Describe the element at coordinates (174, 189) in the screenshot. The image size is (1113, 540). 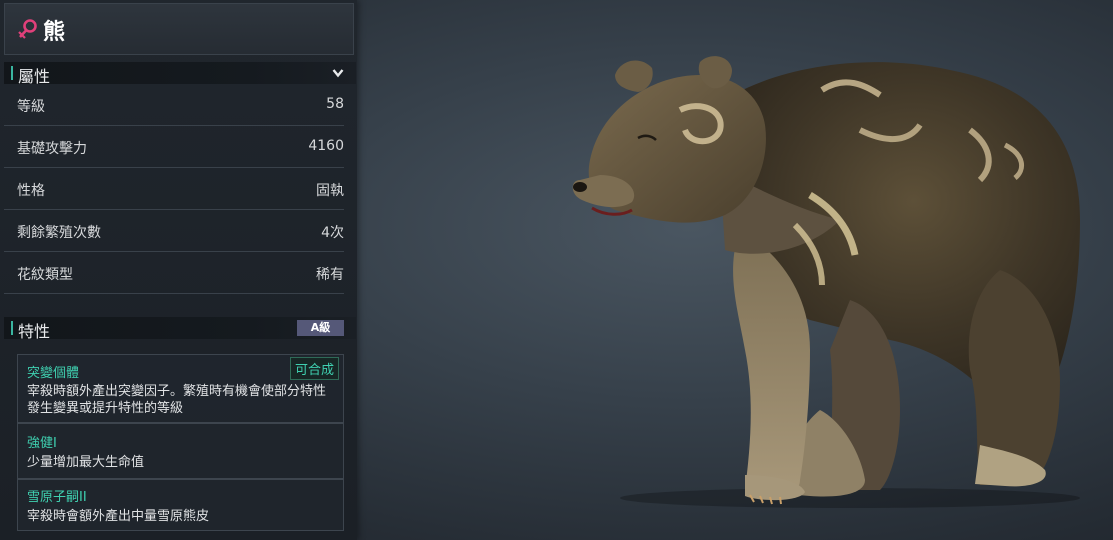
I see `stat-row-personality: 性格 固執` at that location.